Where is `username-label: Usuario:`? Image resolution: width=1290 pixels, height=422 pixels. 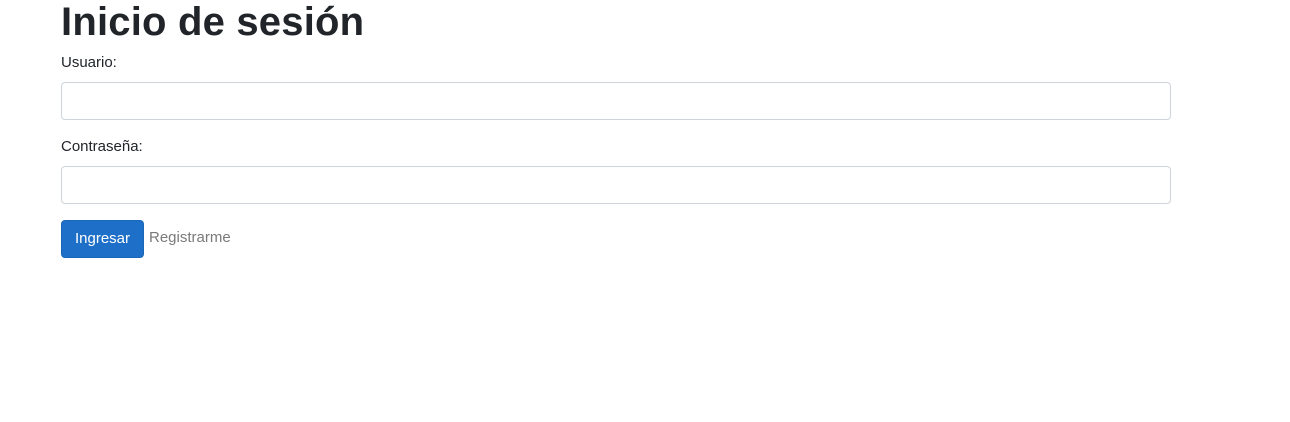 username-label: Usuario: is located at coordinates (89, 62).